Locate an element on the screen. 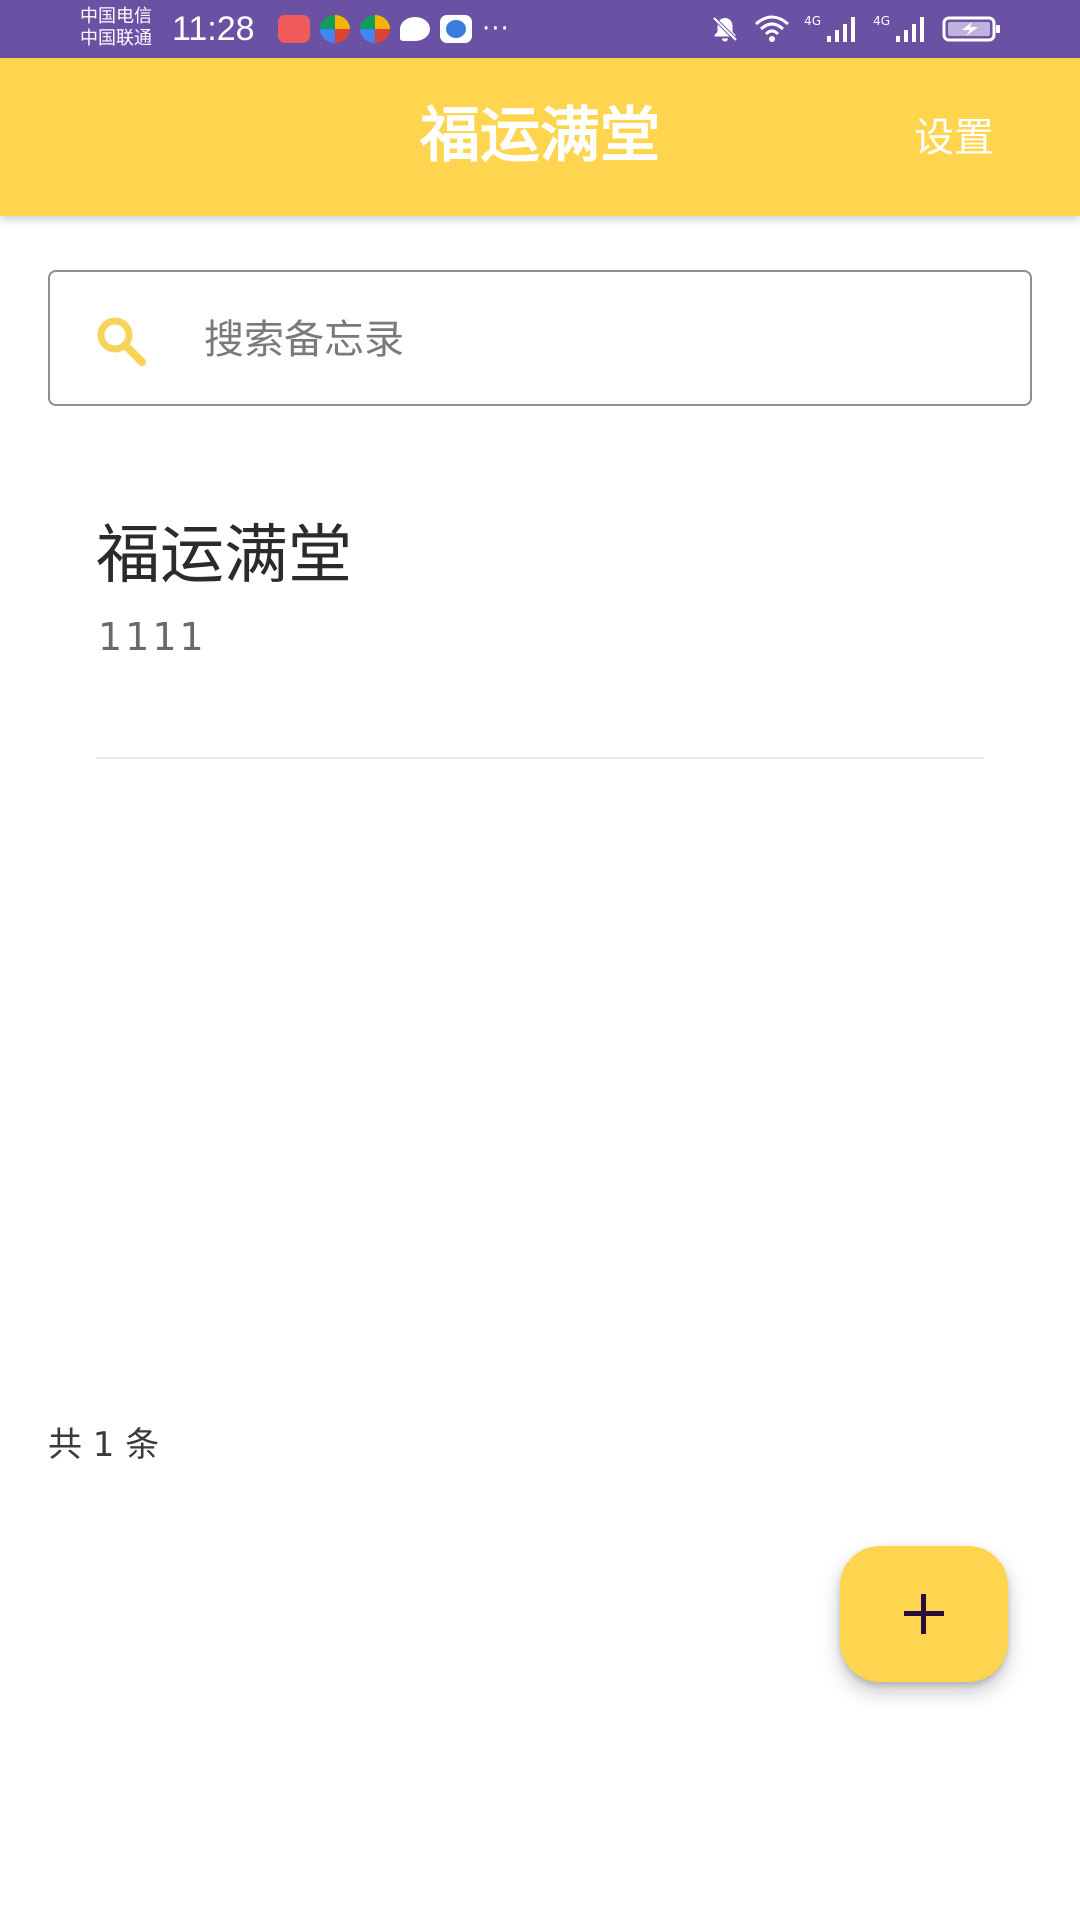  bell-off-icon is located at coordinates (725, 29).